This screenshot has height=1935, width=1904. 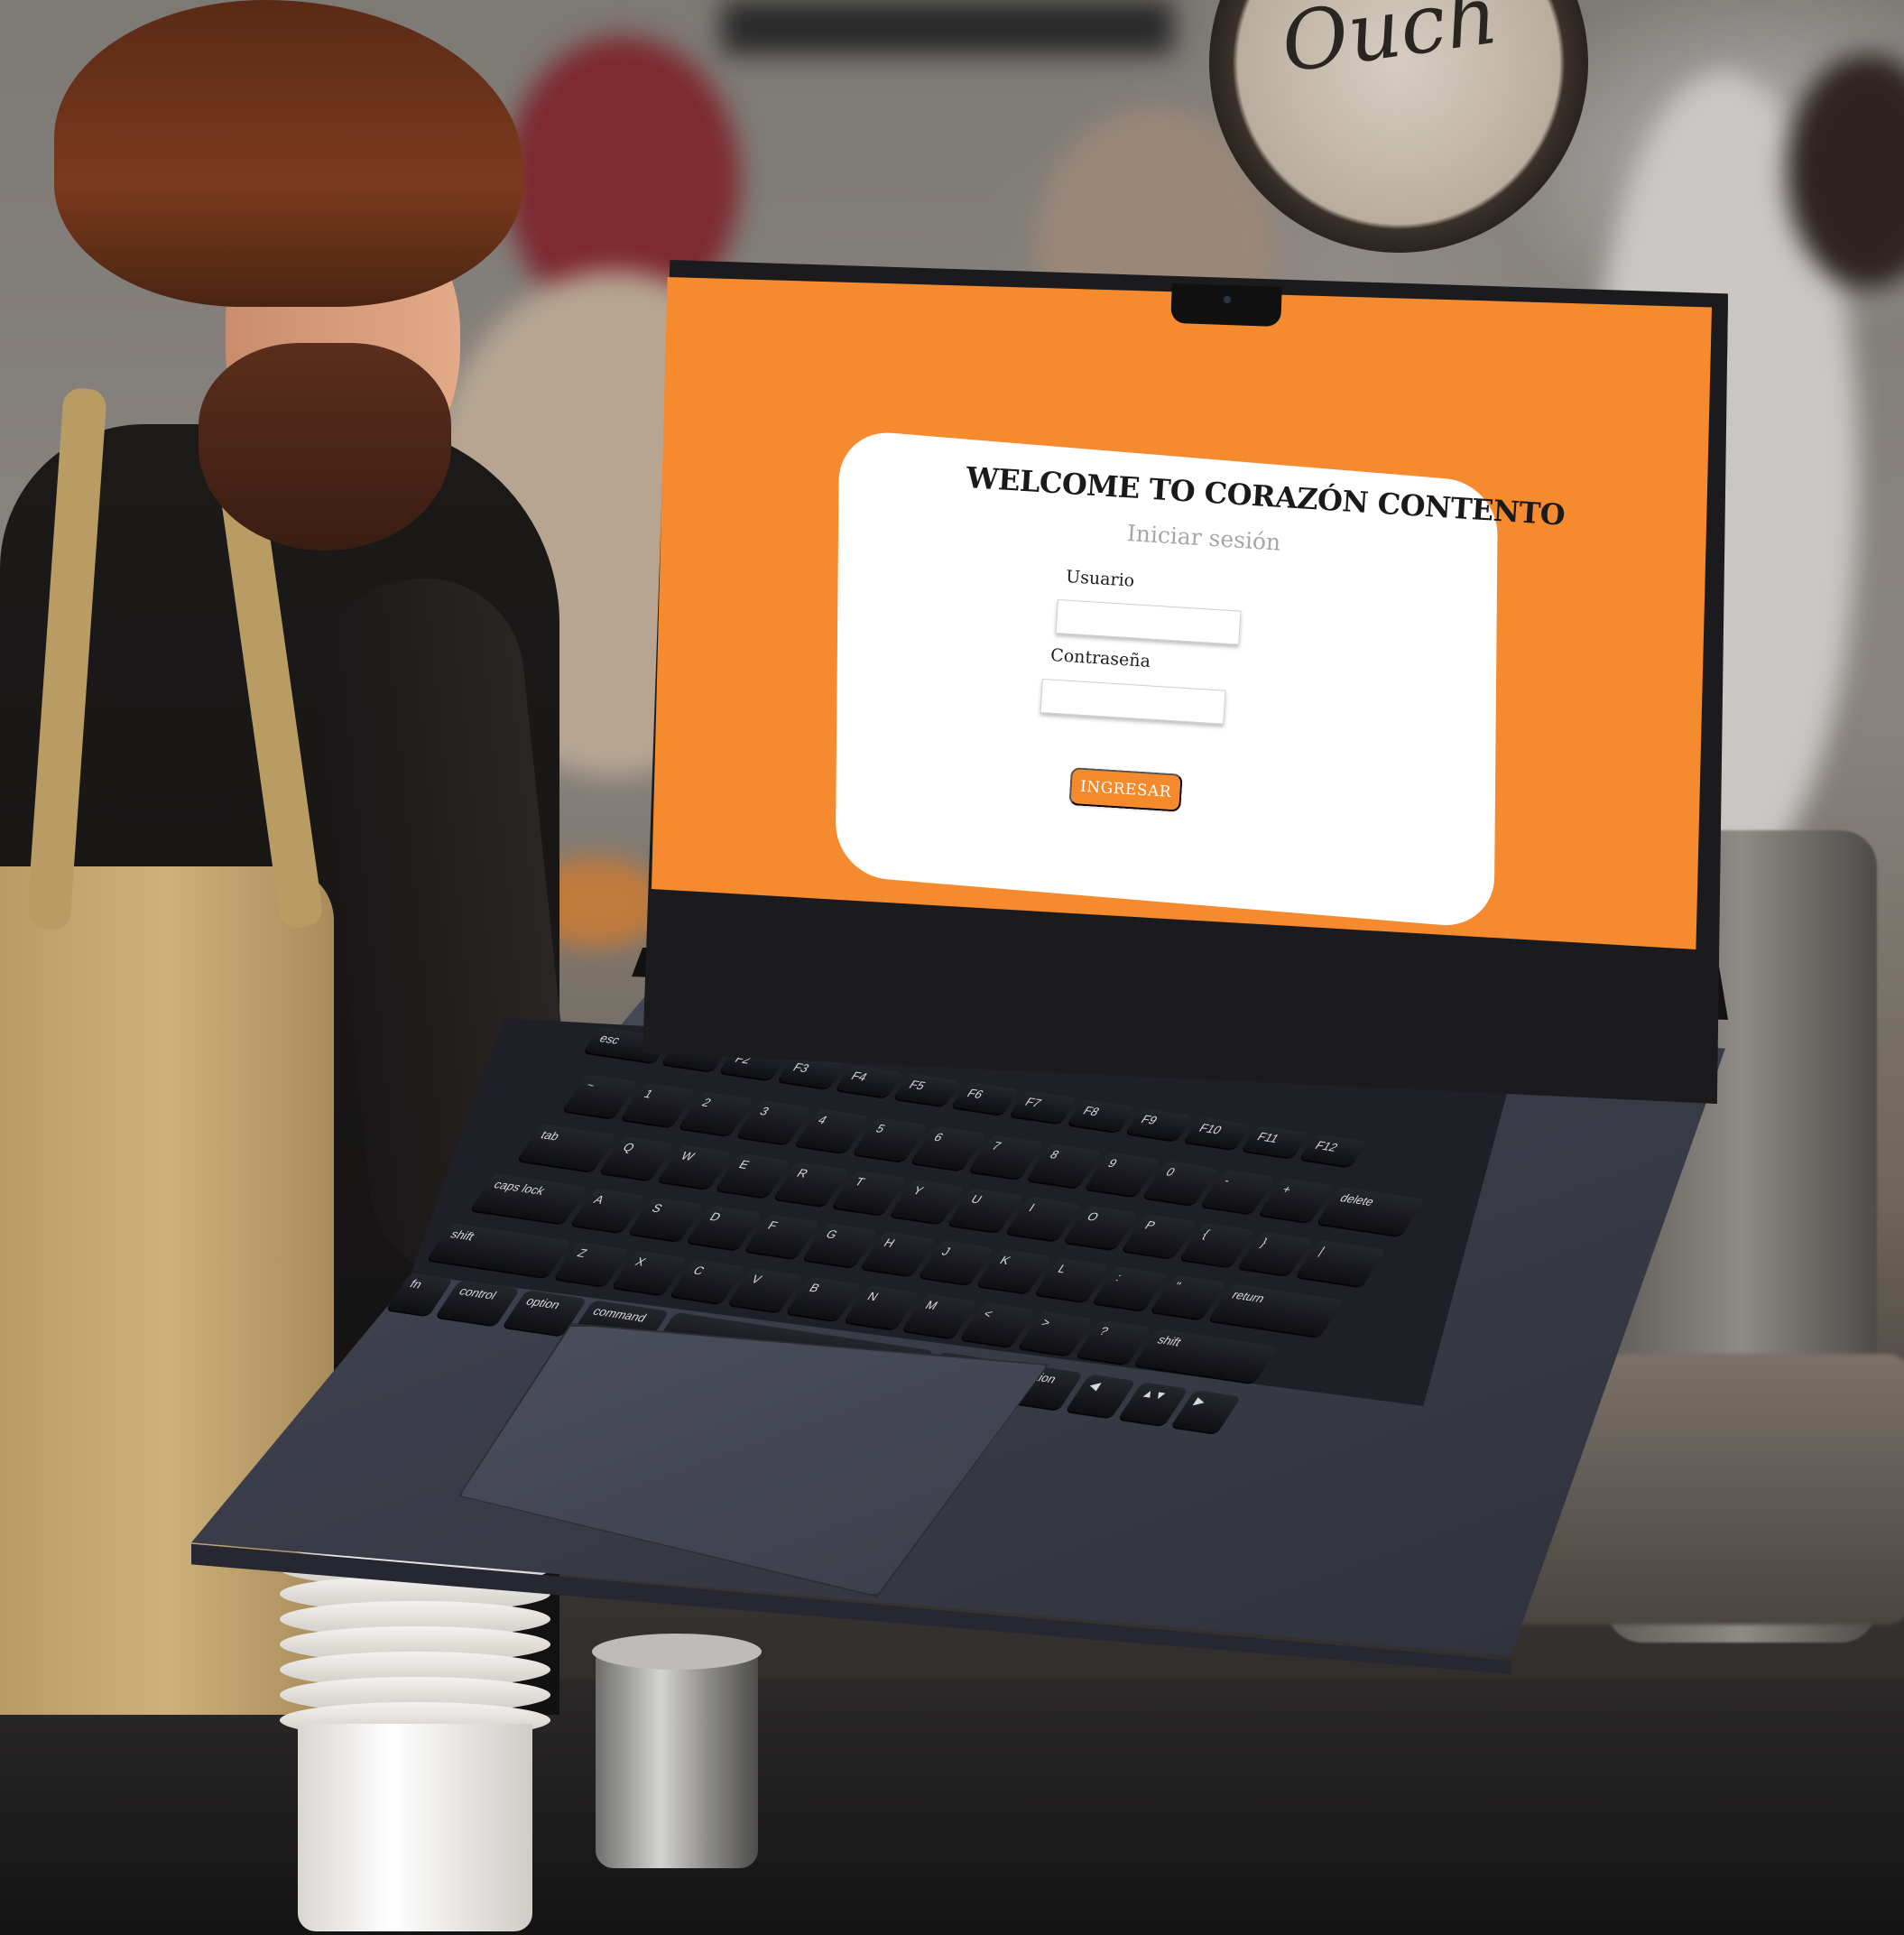 What do you see at coordinates (947, 27) in the screenshot?
I see `background-shelf` at bounding box center [947, 27].